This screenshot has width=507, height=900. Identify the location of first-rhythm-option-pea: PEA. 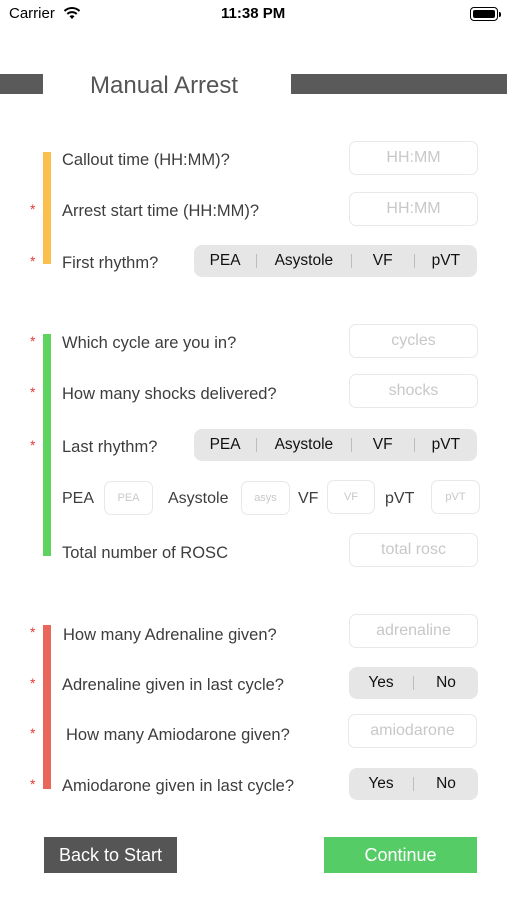
(225, 261).